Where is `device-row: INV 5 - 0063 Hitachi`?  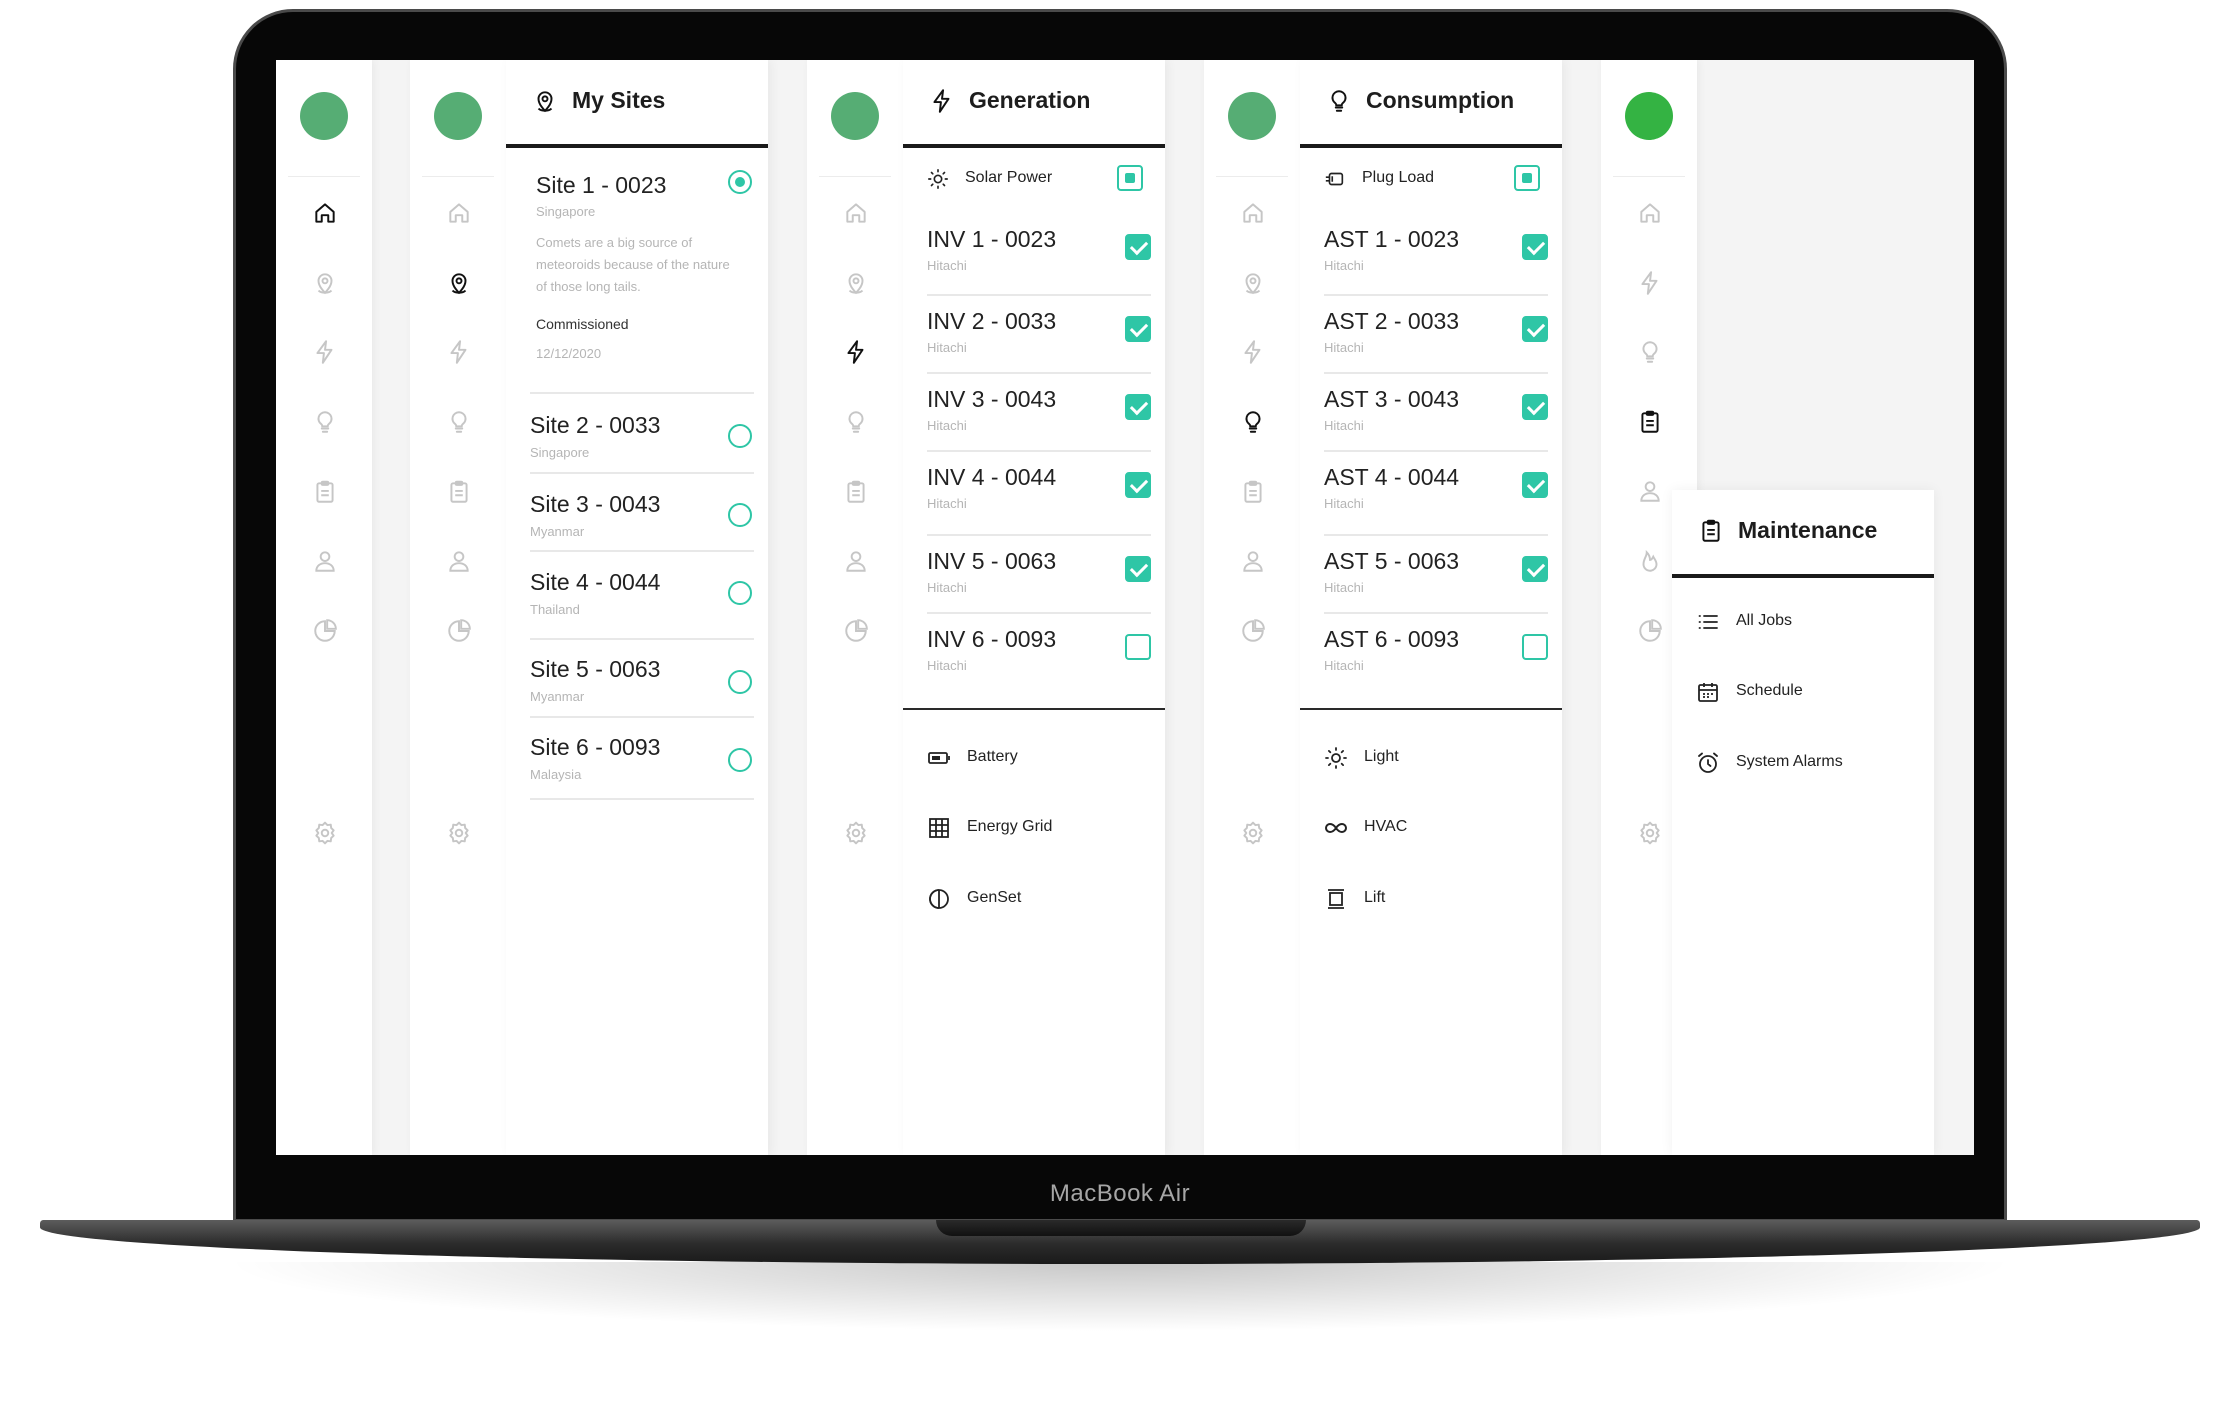
device-row: INV 5 - 0063 Hitachi is located at coordinates (1039, 575).